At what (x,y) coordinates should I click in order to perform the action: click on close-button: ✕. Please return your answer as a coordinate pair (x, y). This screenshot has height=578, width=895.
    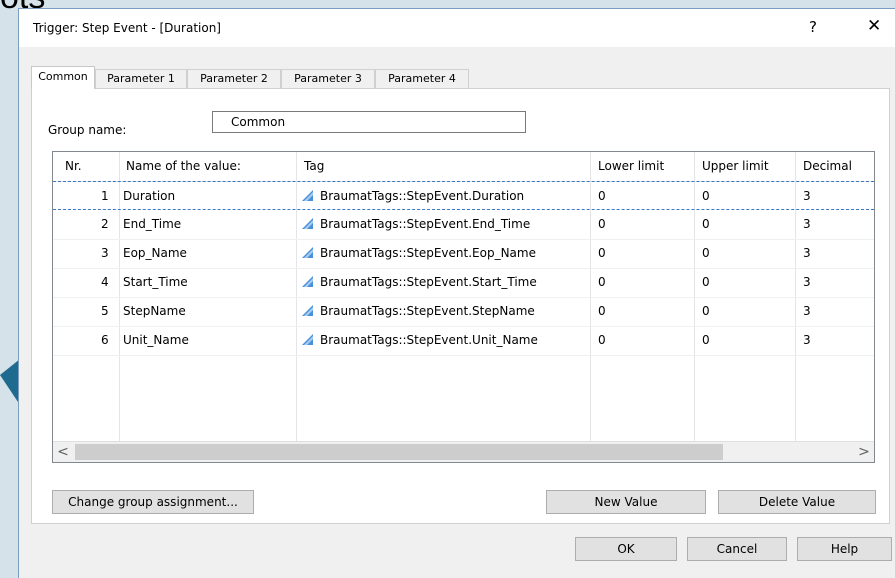
    Looking at the image, I should click on (874, 26).